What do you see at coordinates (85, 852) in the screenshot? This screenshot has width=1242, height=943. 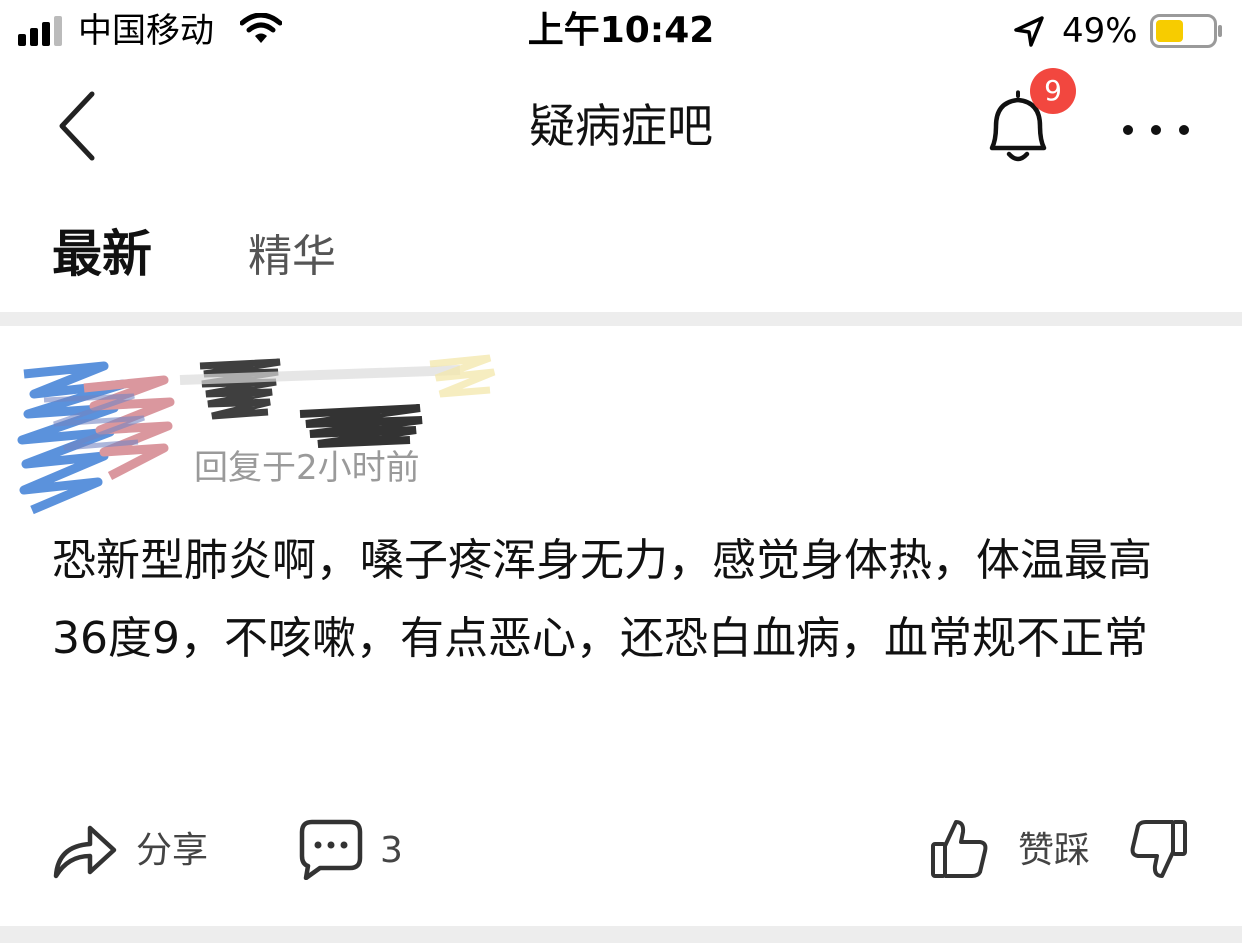 I see `share-icon` at bounding box center [85, 852].